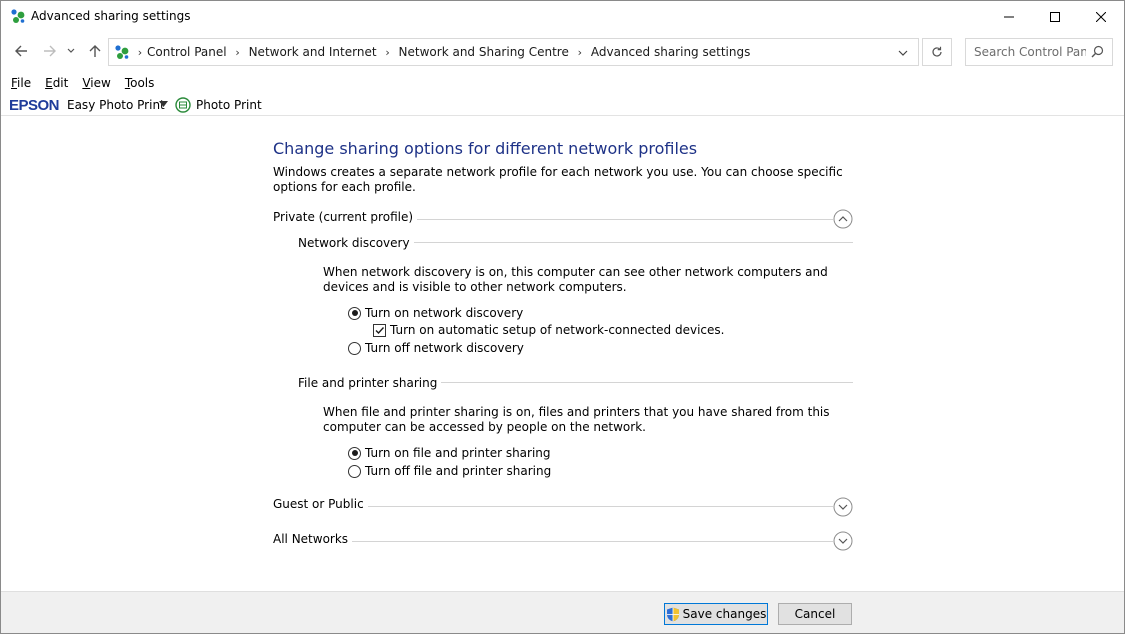 The height and width of the screenshot is (634, 1125). What do you see at coordinates (34, 105) in the screenshot?
I see `epson-logo: EPSON` at bounding box center [34, 105].